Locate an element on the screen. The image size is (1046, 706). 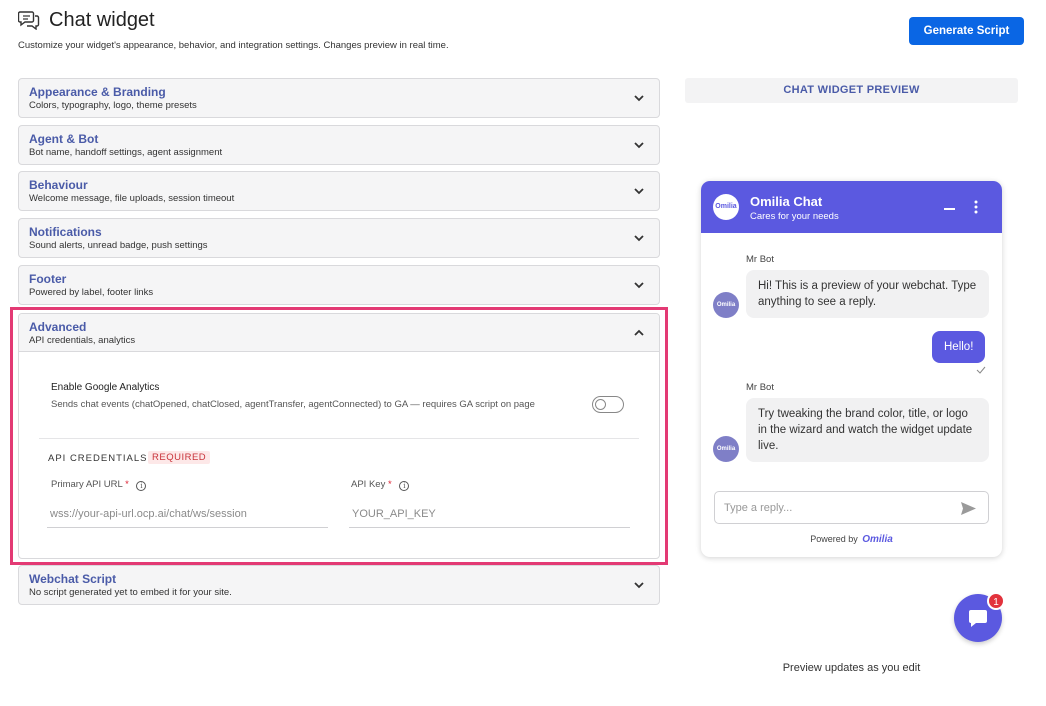
brand-logo: Omilia is located at coordinates (726, 207).